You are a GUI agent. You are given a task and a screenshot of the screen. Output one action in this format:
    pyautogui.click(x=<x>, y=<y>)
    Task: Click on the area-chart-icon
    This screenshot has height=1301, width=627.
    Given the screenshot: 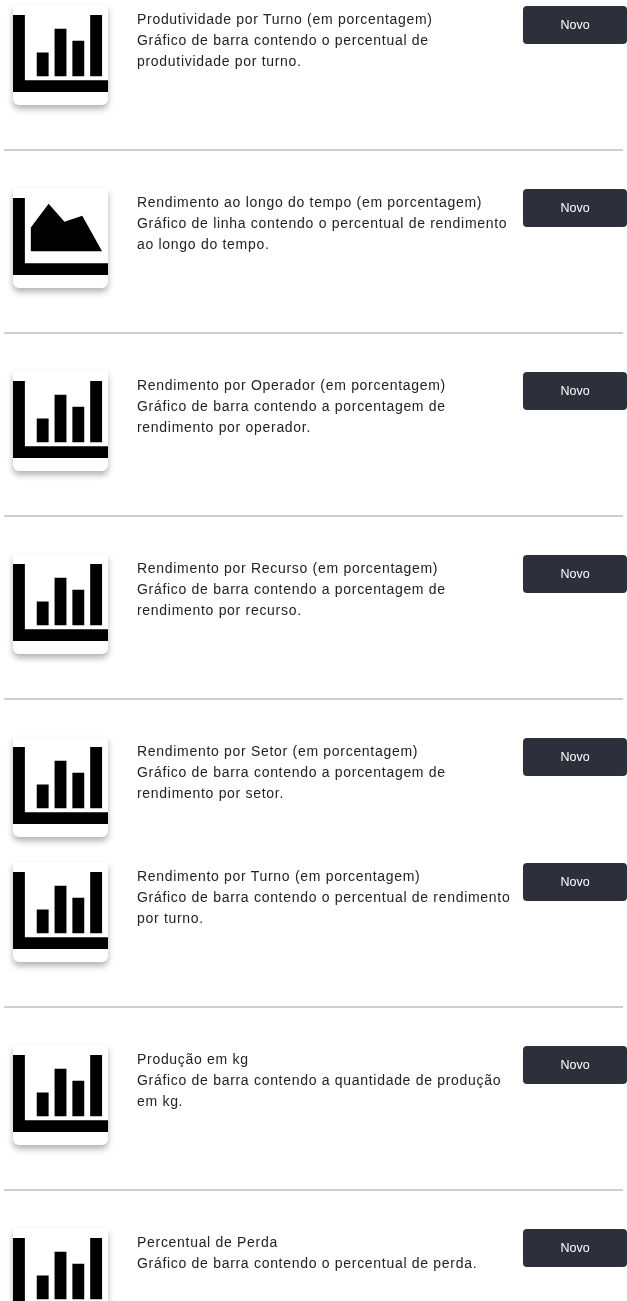 What is the action you would take?
    pyautogui.click(x=60, y=238)
    